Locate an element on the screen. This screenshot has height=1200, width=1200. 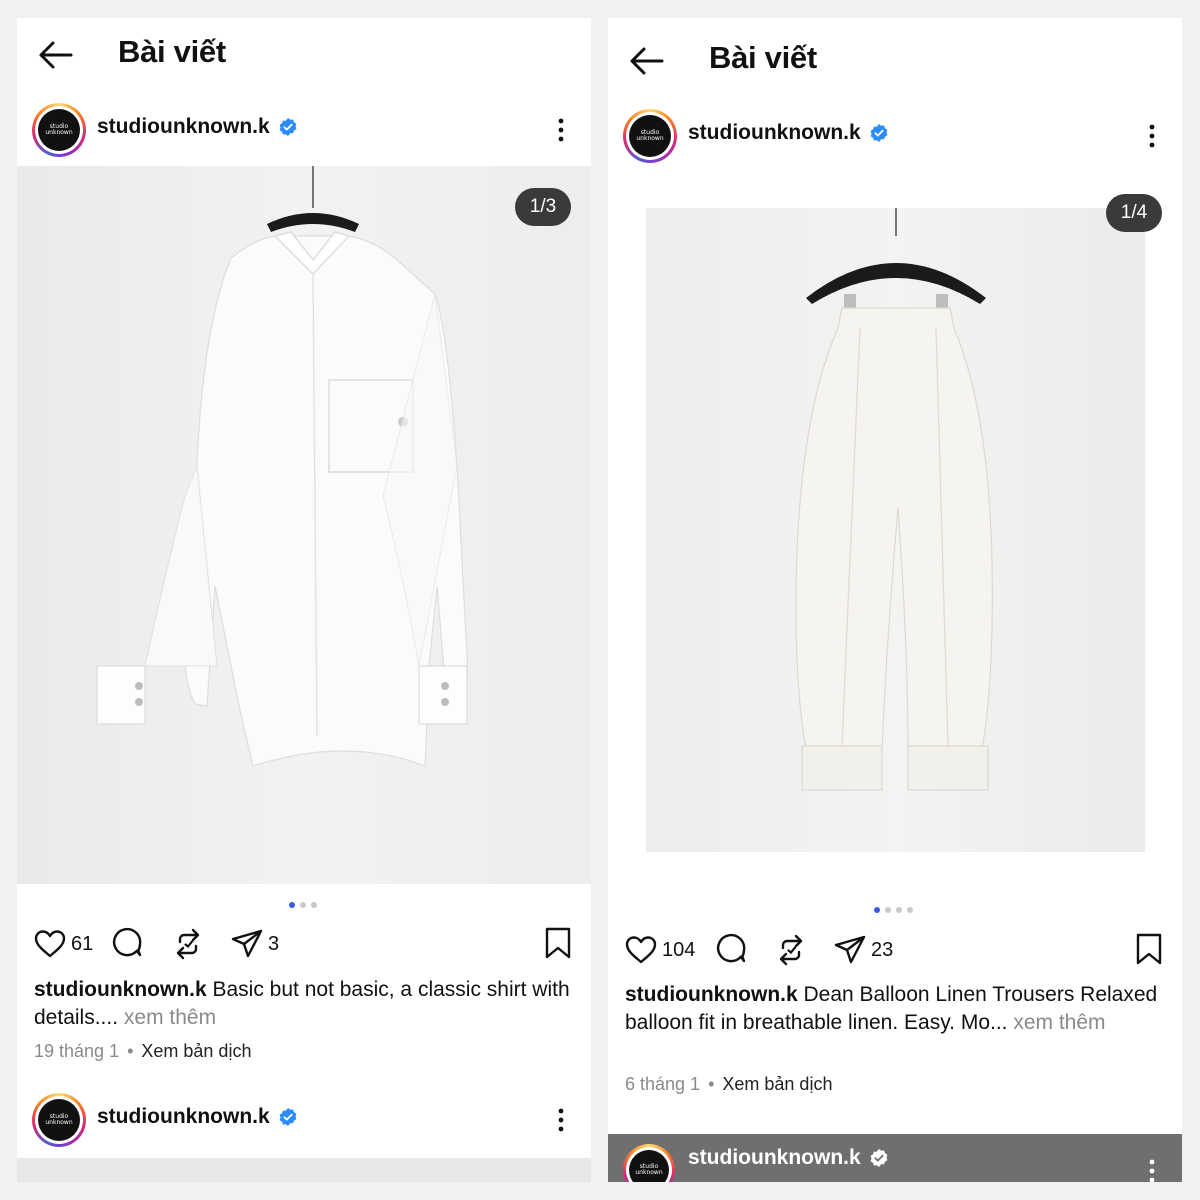
action-bar: 61 3 is located at coordinates (304, 944).